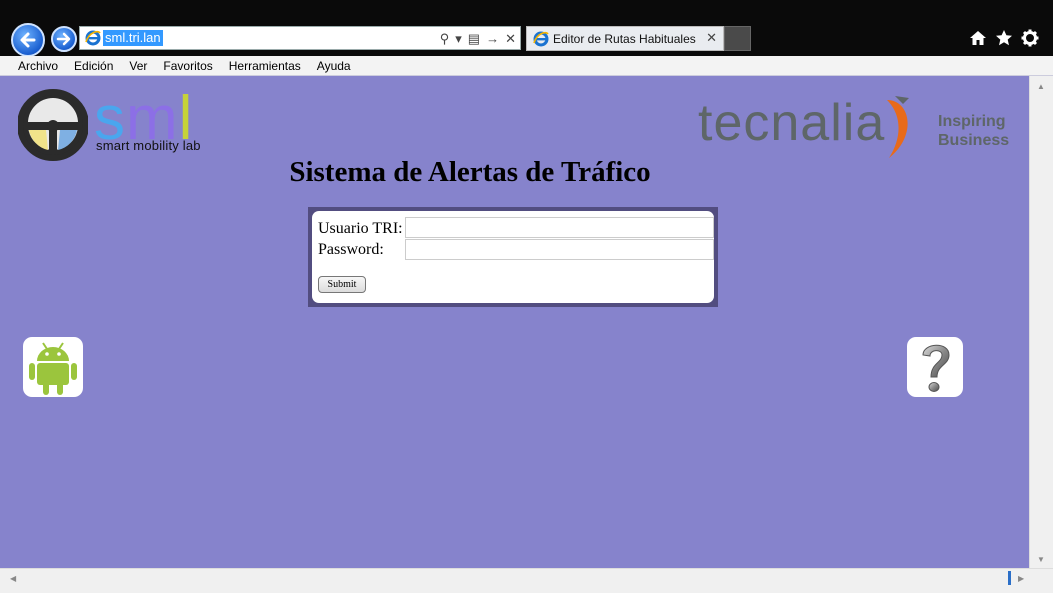 This screenshot has width=1053, height=593. Describe the element at coordinates (1030, 38) in the screenshot. I see `settings-gear-icon` at that location.